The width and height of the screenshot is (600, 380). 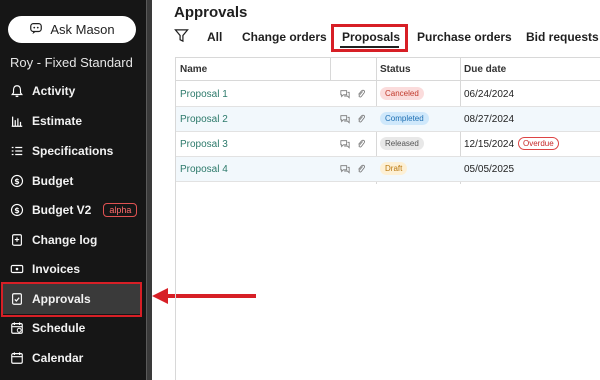 What do you see at coordinates (394, 168) in the screenshot?
I see `status-badge: Draft` at bounding box center [394, 168].